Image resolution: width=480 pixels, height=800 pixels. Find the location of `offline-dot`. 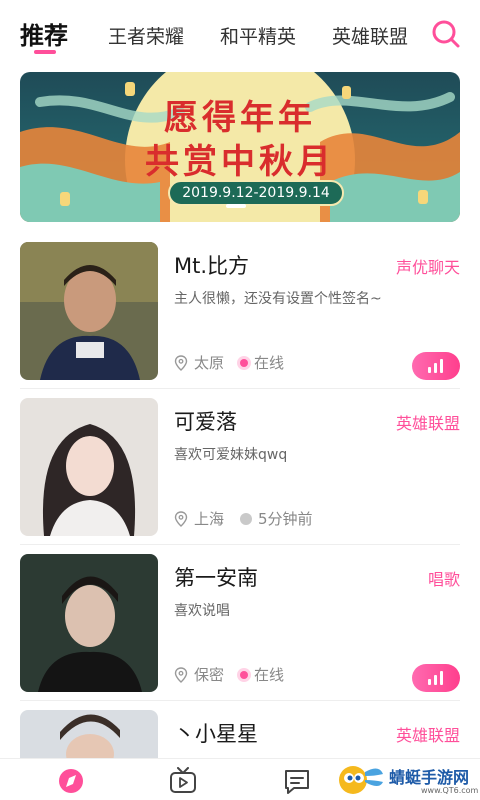

offline-dot is located at coordinates (246, 518).